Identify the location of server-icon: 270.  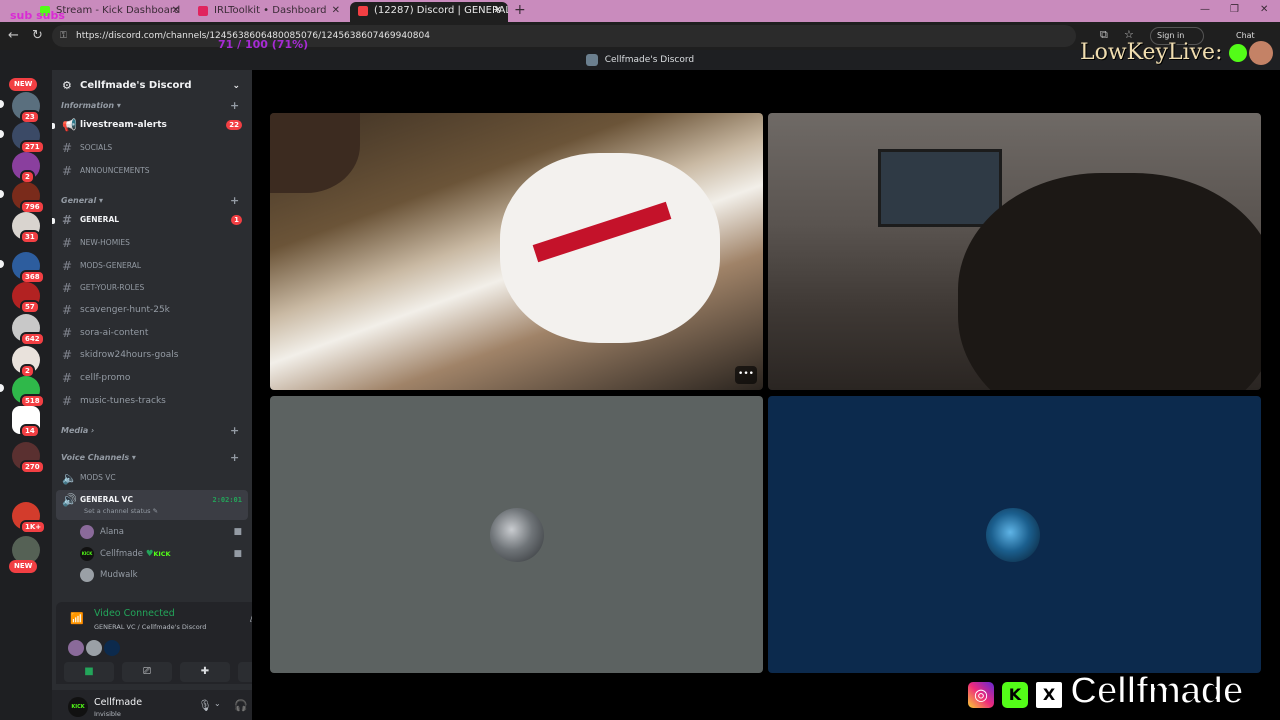
(28, 458).